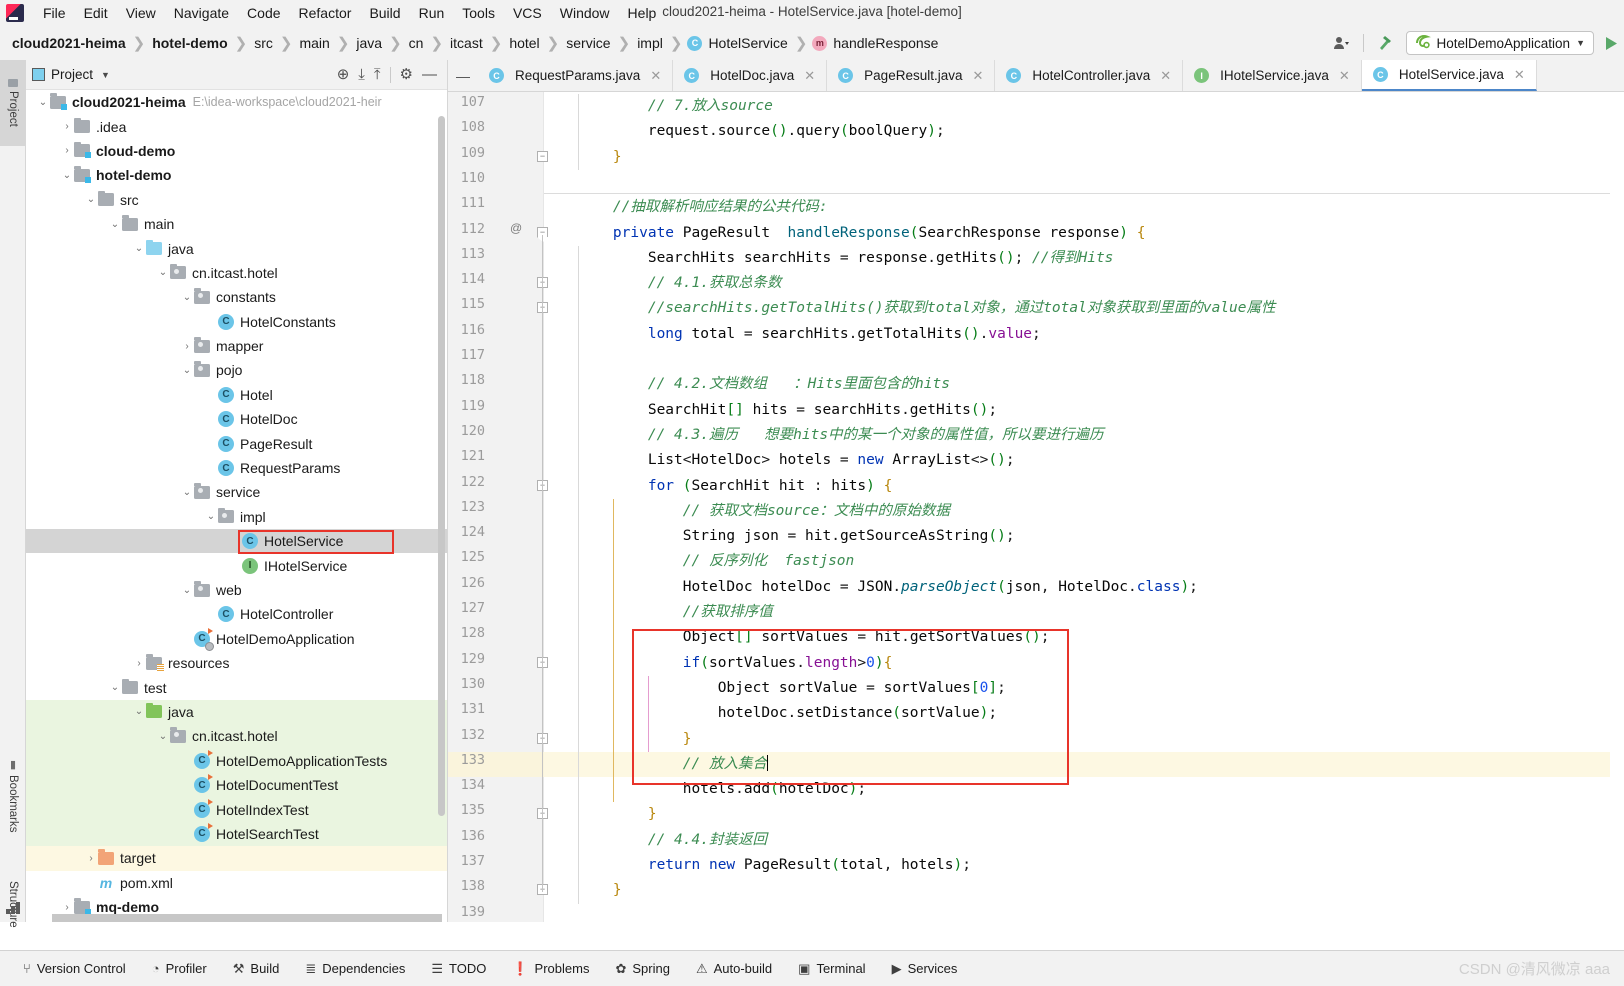 The width and height of the screenshot is (1624, 986). Describe the element at coordinates (236, 639) in the screenshot. I see `tree-item: C HotelDemoApplication` at that location.